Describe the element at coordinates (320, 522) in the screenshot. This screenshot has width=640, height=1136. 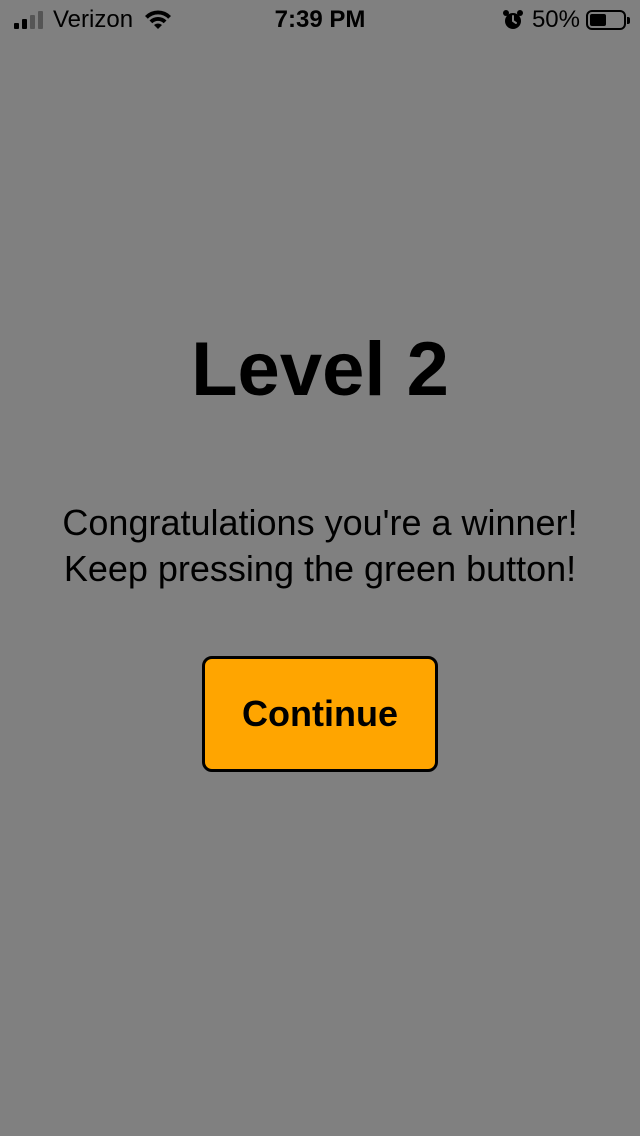
I see `message-line-1: Congratulations you're a winner!` at that location.